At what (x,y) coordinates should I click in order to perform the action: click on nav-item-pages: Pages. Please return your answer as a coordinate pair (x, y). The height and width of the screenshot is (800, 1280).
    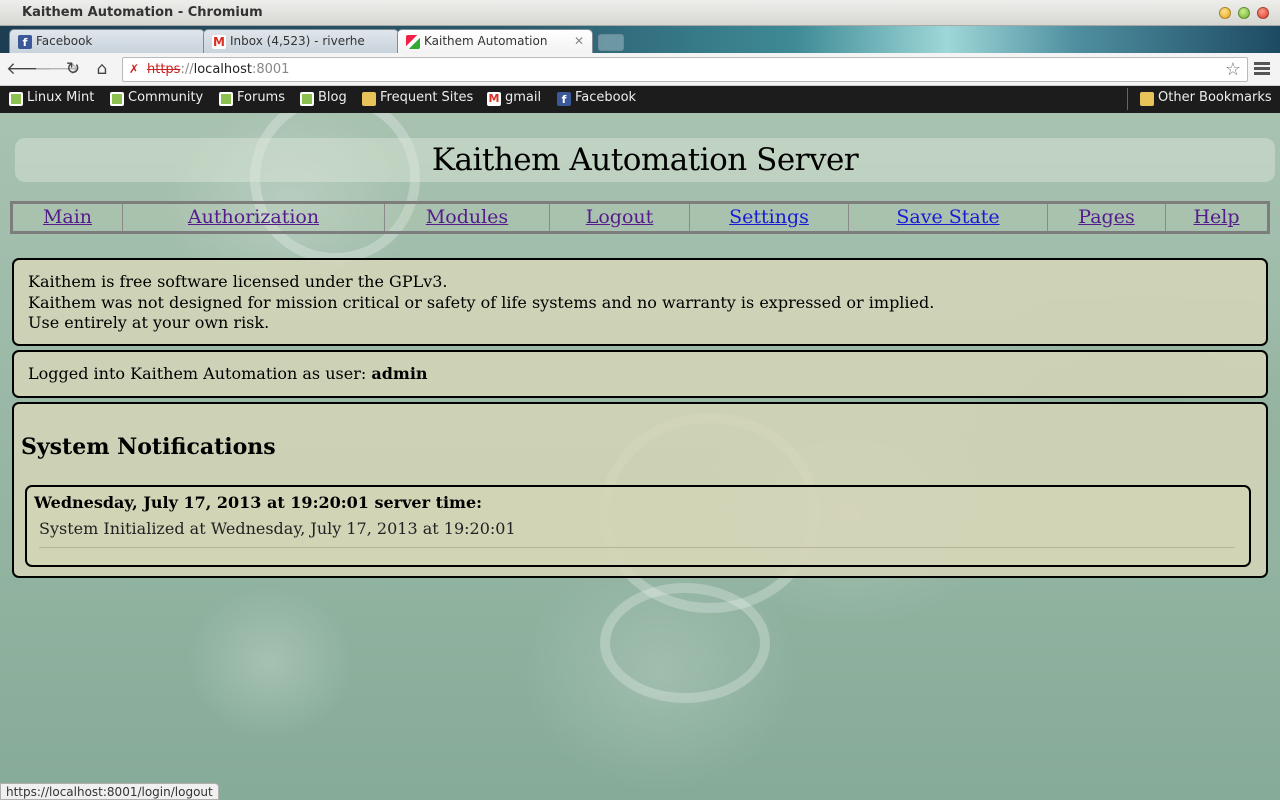
    Looking at the image, I should click on (1107, 217).